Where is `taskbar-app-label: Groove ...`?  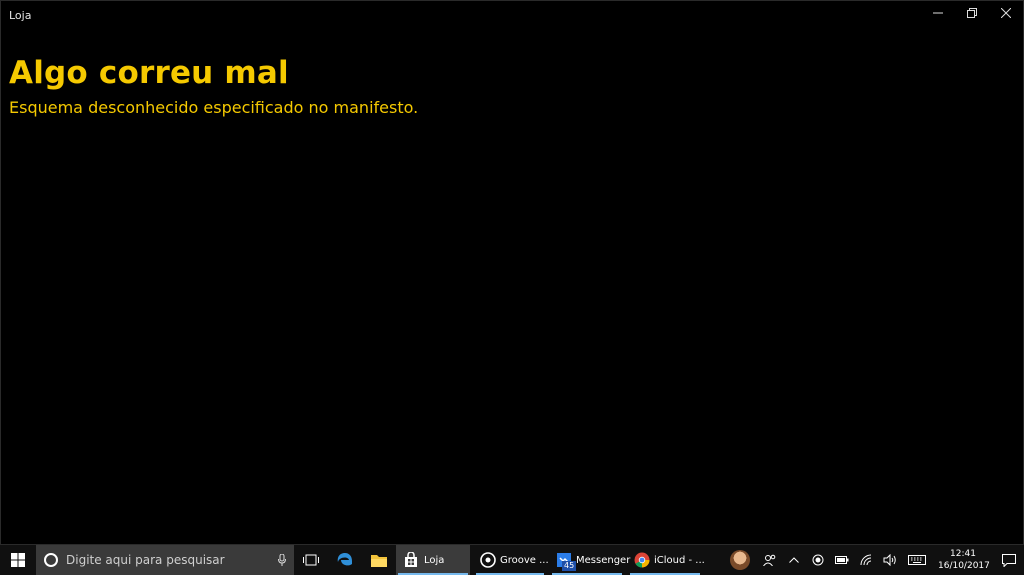
taskbar-app-label: Groove ... is located at coordinates (524, 560).